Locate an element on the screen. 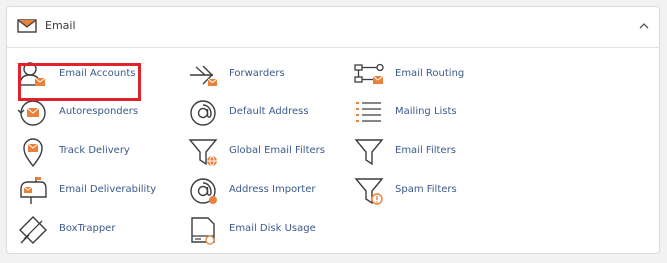  global-email-filters-icon is located at coordinates (203, 153).